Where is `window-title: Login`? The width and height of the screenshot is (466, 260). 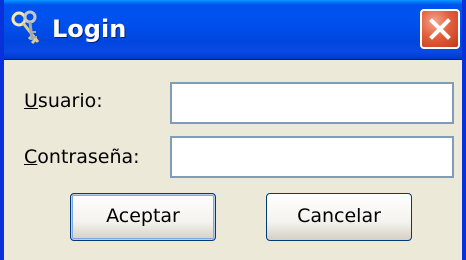 window-title: Login is located at coordinates (89, 29).